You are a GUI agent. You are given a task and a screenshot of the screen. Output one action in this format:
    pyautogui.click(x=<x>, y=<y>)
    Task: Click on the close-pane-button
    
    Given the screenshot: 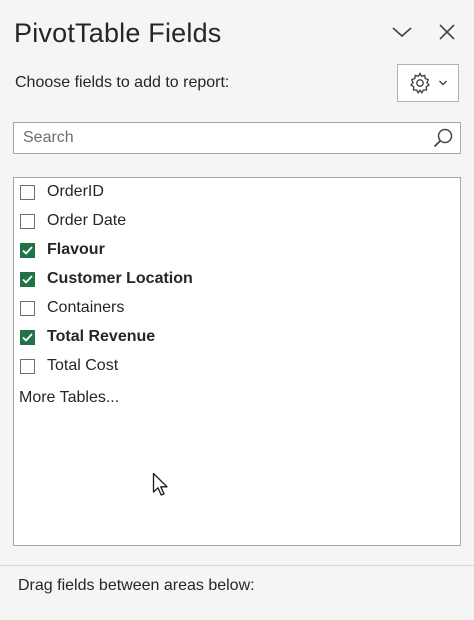 What is the action you would take?
    pyautogui.click(x=447, y=32)
    